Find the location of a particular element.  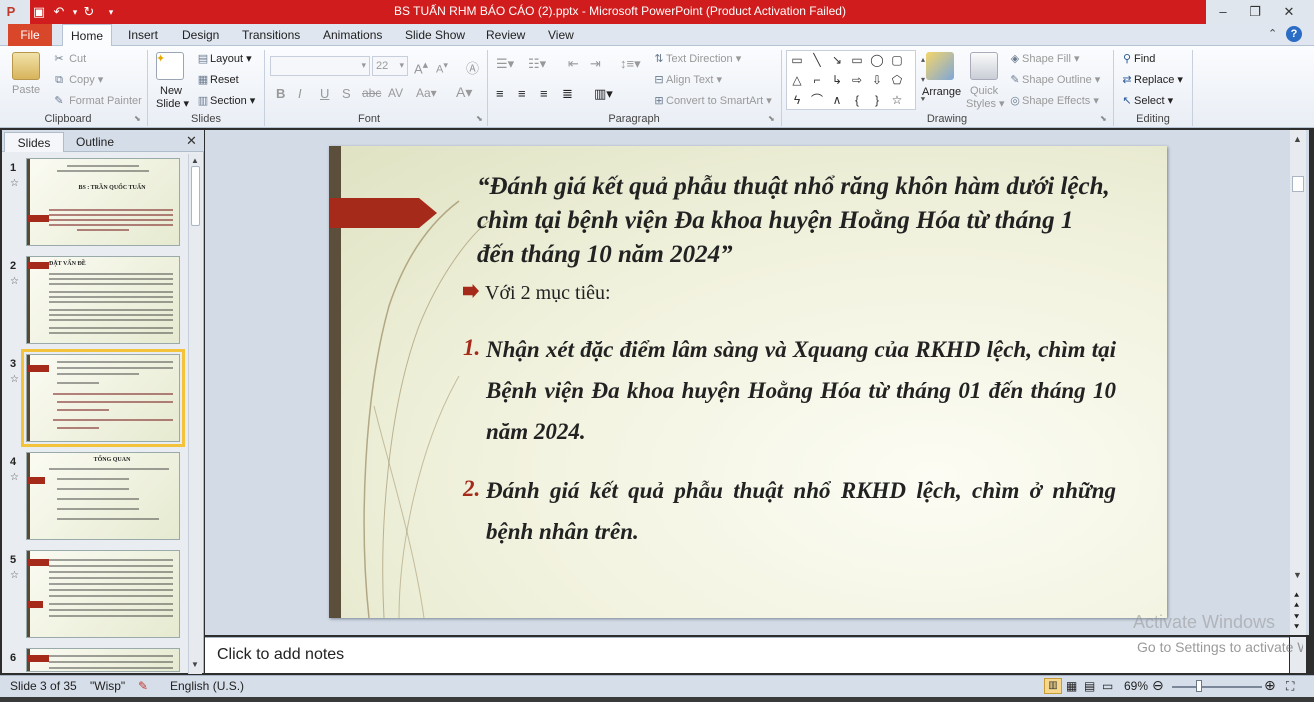

tab-insert: Insert is located at coordinates (143, 35).